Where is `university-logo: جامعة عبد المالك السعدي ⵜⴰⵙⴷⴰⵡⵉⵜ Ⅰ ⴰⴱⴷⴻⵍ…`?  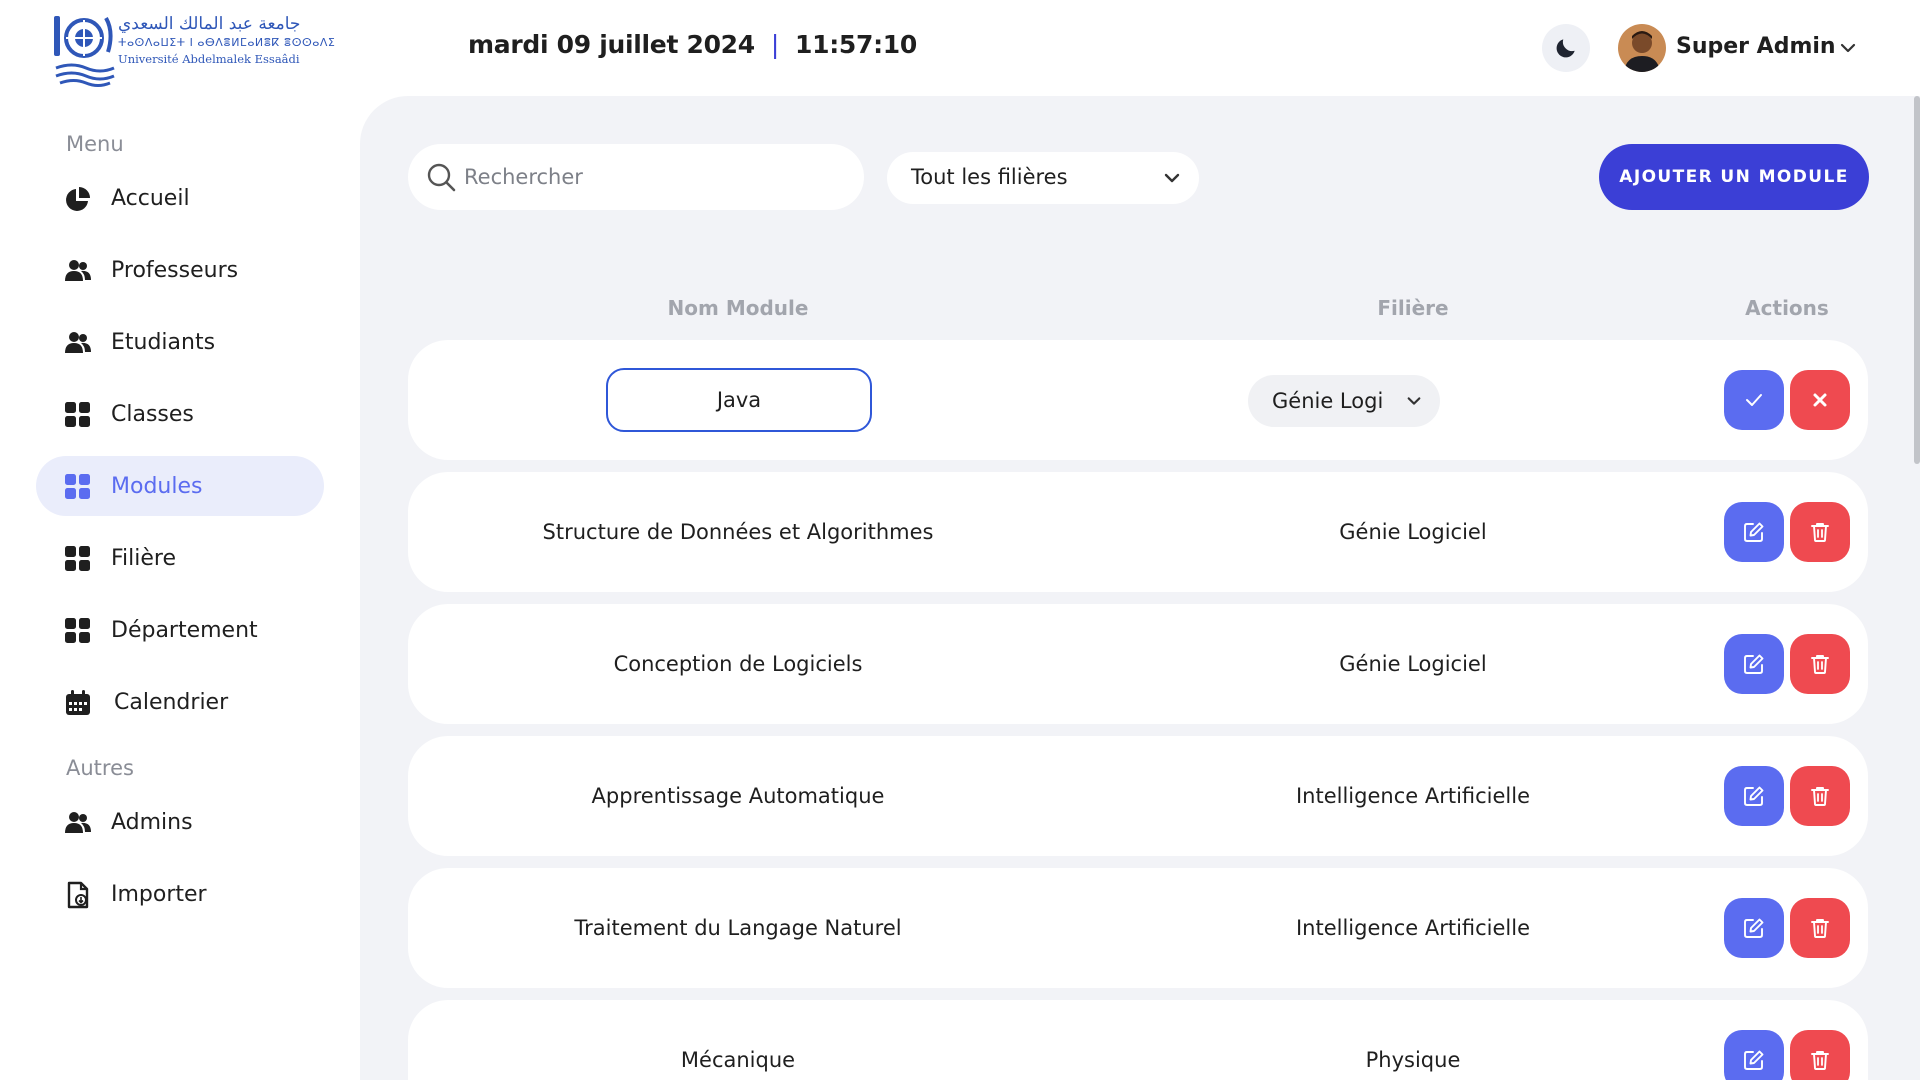
university-logo: جامعة عبد المالك السعدي ⵜⴰⵙⴷⴰⵡⵉⵜ Ⅰ ⴰⴱⴷⴻⵍ… is located at coordinates (193, 50).